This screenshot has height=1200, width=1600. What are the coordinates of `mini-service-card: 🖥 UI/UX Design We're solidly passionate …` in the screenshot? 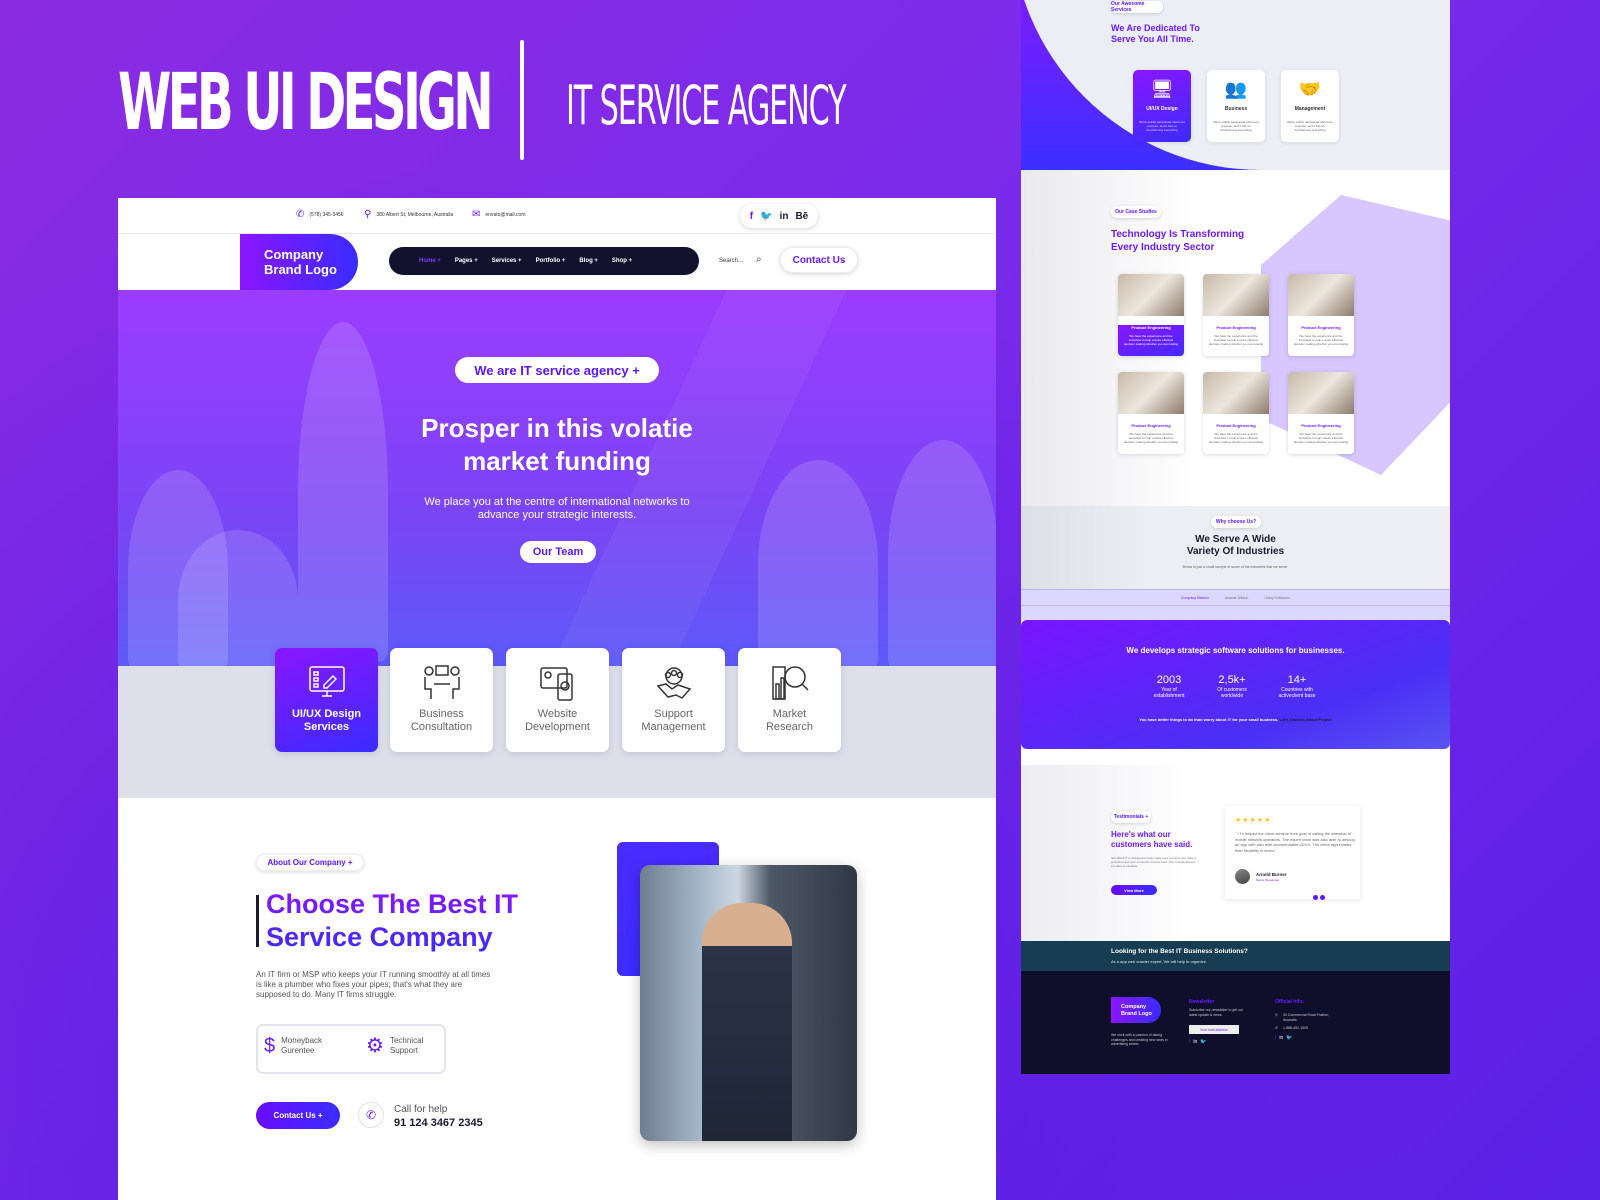 It's located at (1162, 106).